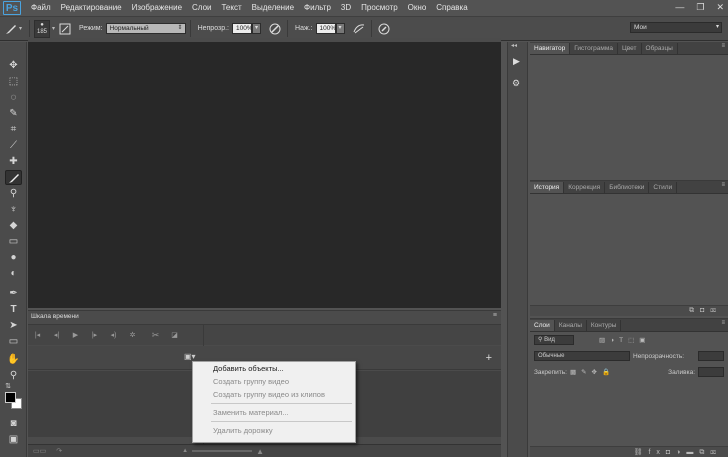 The width and height of the screenshot is (728, 457). What do you see at coordinates (13, 97) in the screenshot?
I see `lasso-tool-icon: ◌` at bounding box center [13, 97].